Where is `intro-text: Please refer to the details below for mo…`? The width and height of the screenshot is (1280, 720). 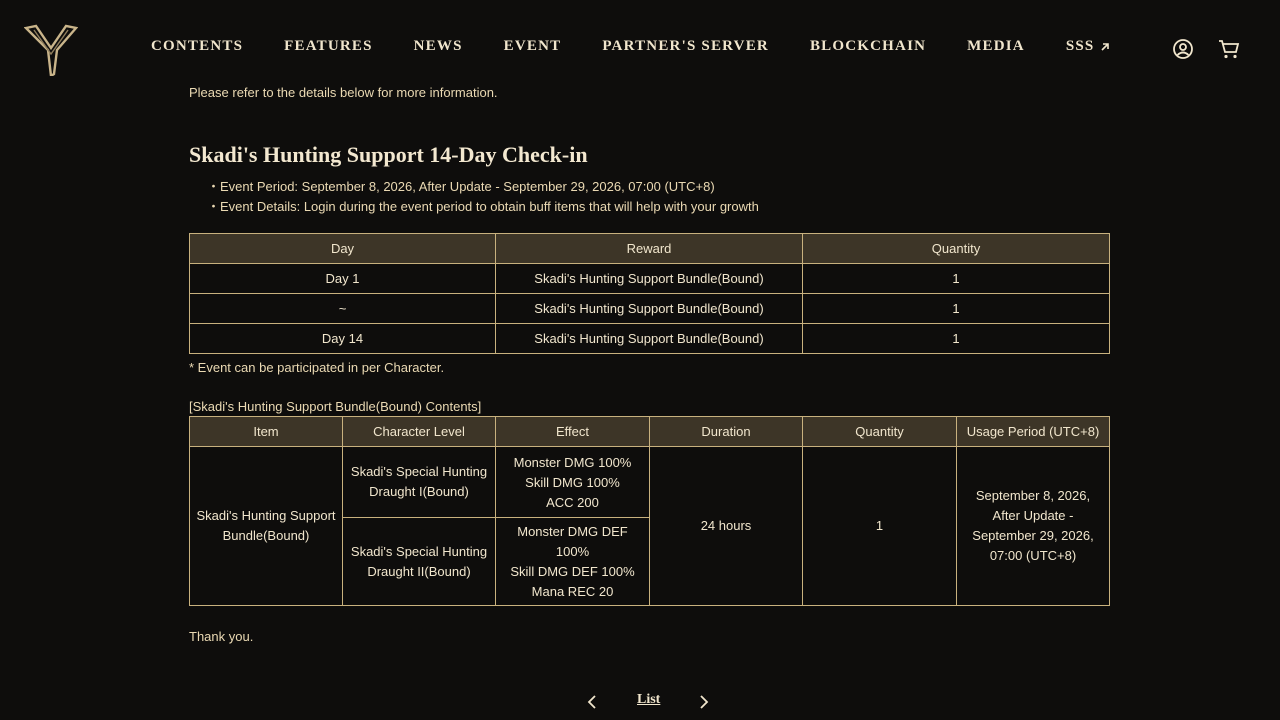 intro-text: Please refer to the details below for mo… is located at coordinates (343, 92).